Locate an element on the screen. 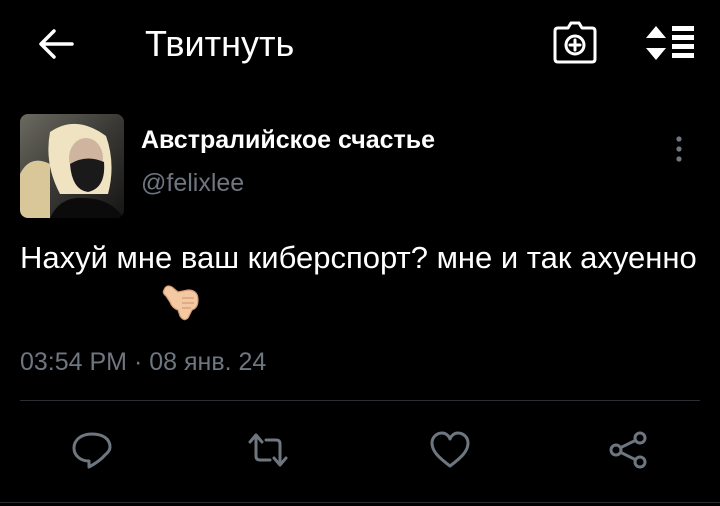 This screenshot has width=720, height=506. back-button is located at coordinates (56, 44).